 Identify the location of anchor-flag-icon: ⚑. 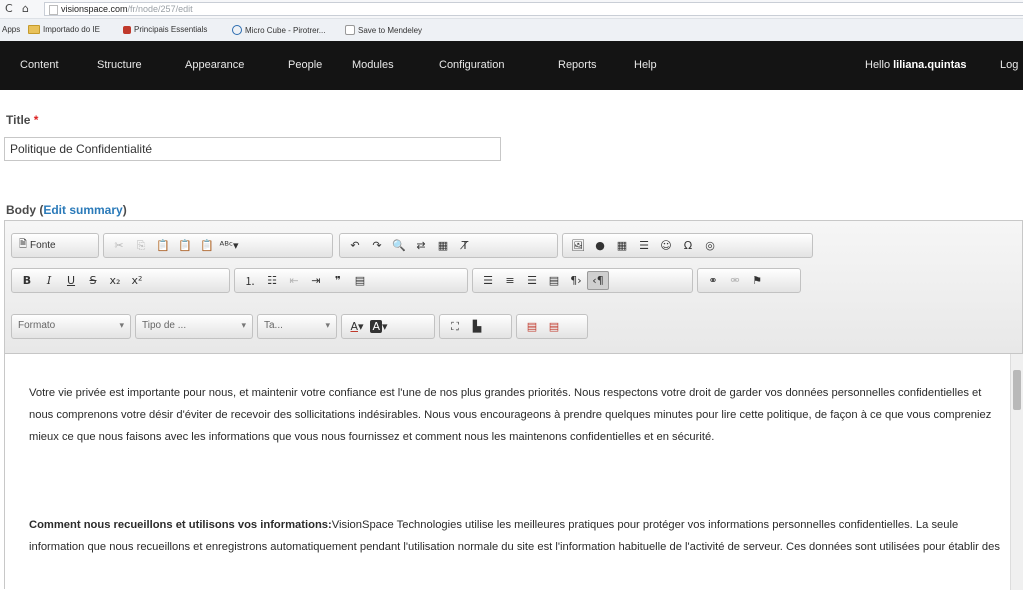
(757, 280).